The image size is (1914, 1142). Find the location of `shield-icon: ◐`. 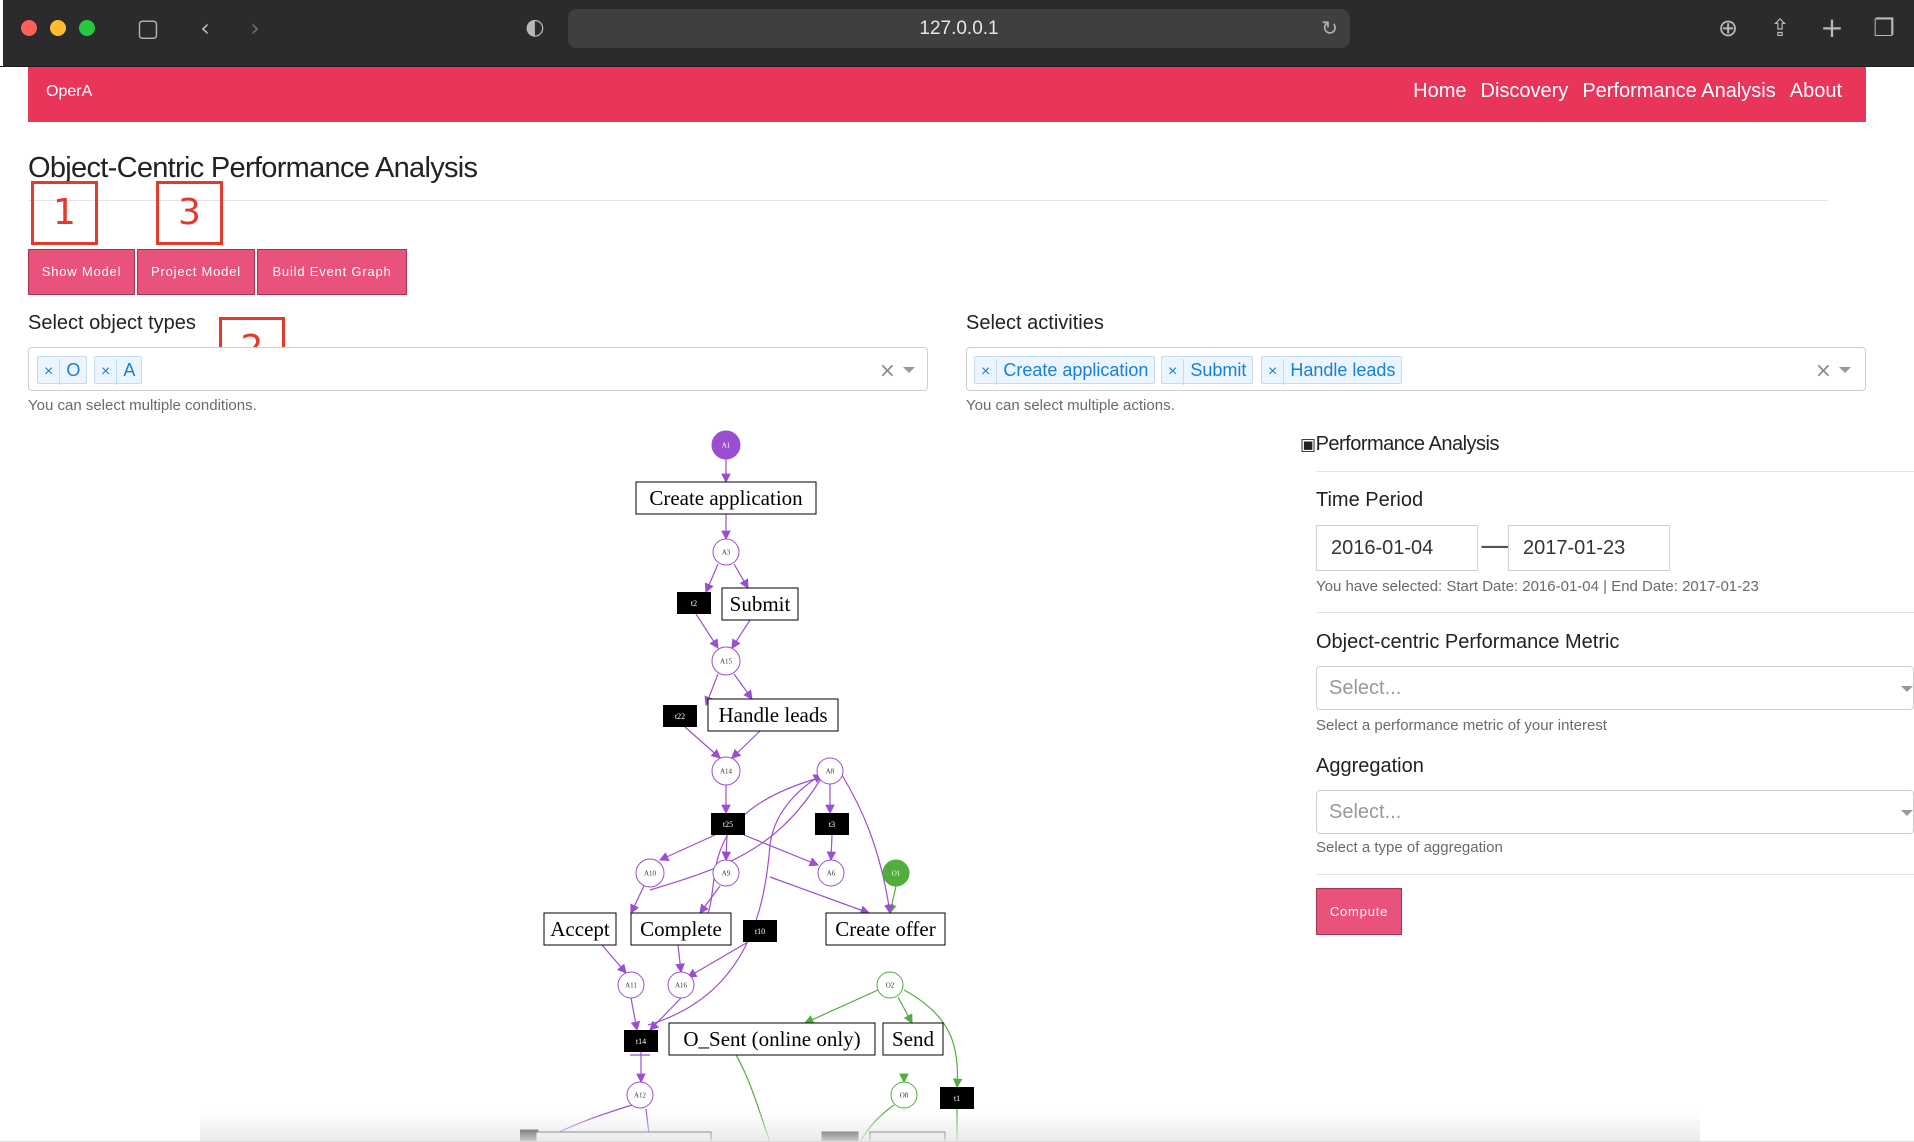

shield-icon: ◐ is located at coordinates (535, 28).